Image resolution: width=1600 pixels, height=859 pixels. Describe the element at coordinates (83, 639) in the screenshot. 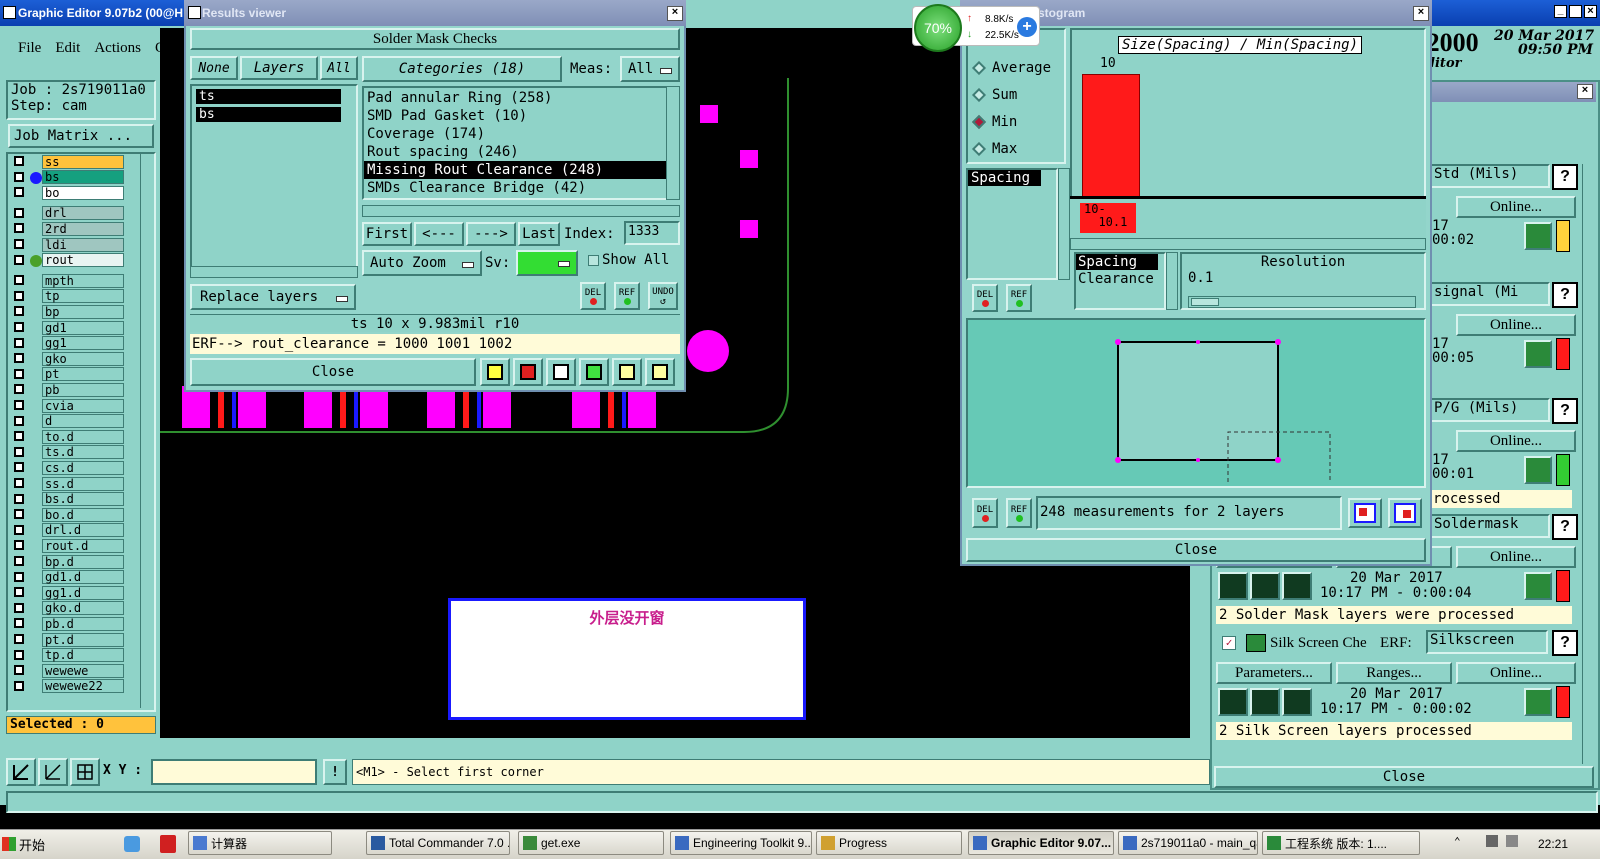

I see `layer-name: pt.d` at that location.